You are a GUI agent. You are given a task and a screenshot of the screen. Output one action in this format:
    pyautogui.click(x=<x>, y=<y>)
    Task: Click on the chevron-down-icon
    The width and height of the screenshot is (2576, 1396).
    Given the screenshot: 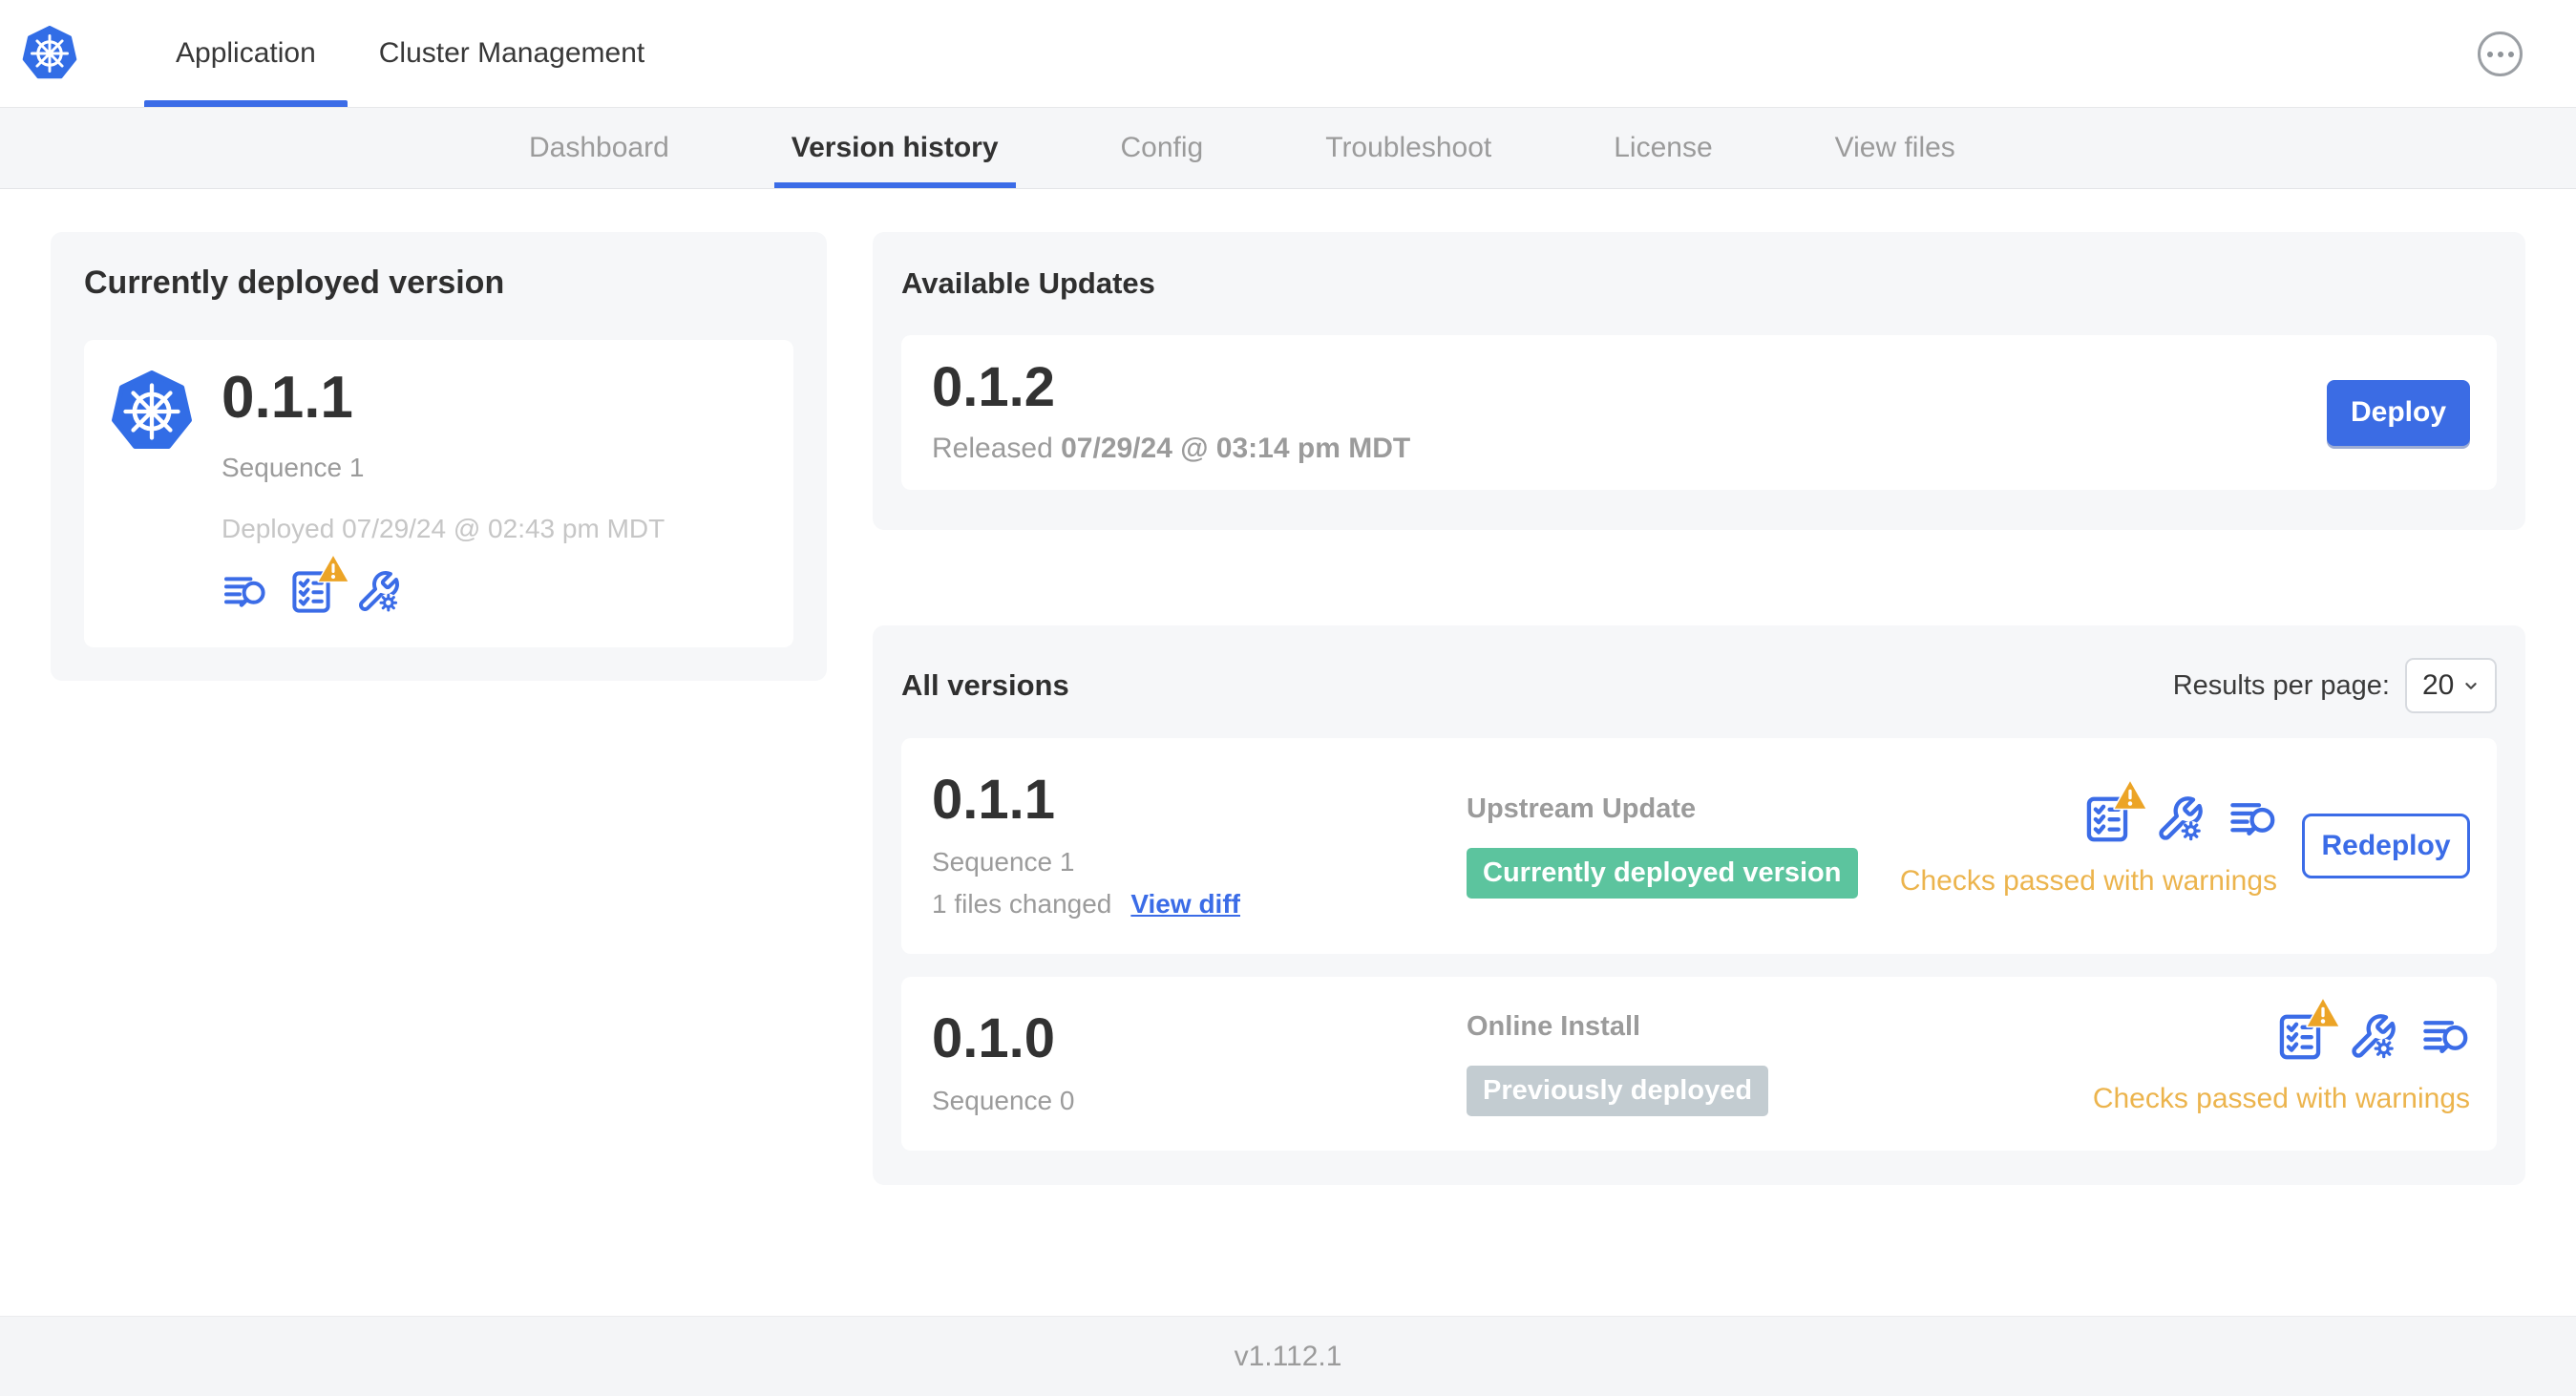 What is the action you would take?
    pyautogui.click(x=2471, y=686)
    